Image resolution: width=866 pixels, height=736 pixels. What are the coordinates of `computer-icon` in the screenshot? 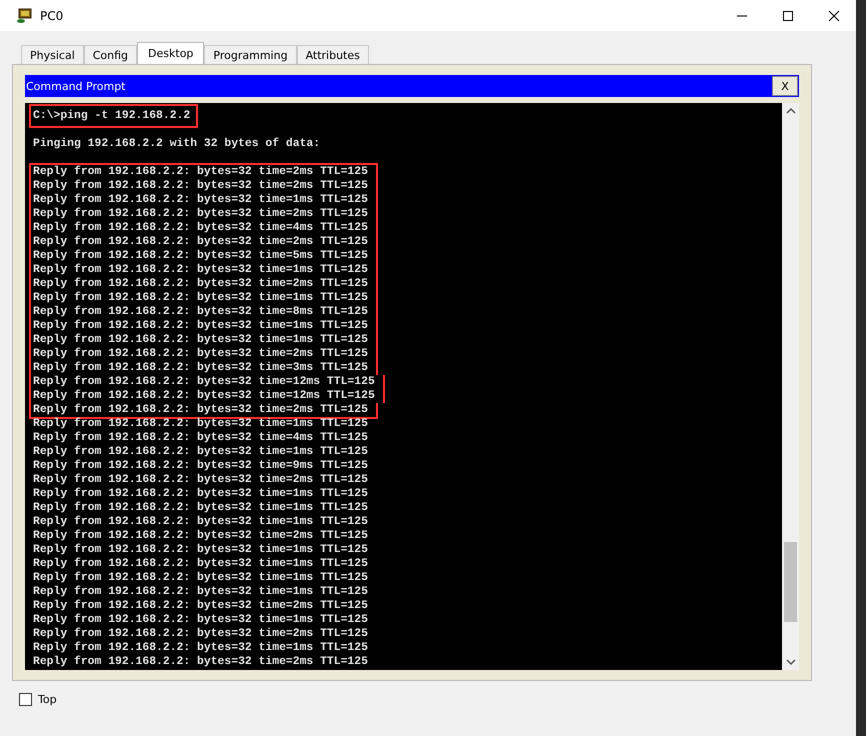 It's located at (25, 16).